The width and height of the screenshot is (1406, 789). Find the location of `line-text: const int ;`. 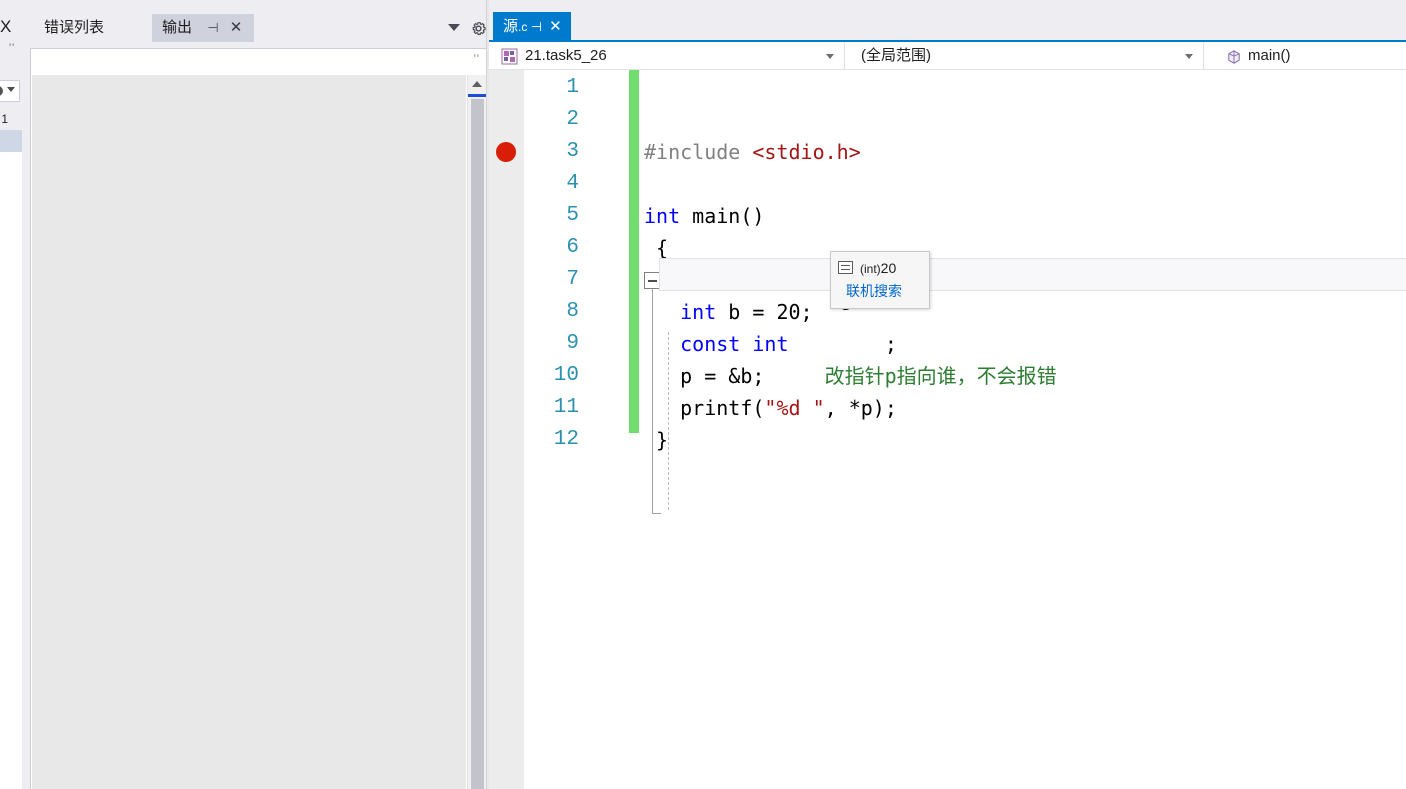

line-text: const int ; is located at coordinates (770, 344).